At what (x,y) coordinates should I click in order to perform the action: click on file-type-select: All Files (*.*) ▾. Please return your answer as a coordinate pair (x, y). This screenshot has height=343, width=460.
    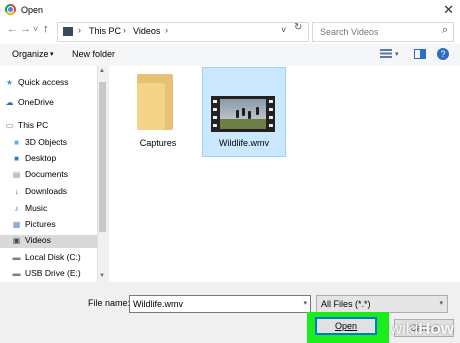
    Looking at the image, I should click on (382, 304).